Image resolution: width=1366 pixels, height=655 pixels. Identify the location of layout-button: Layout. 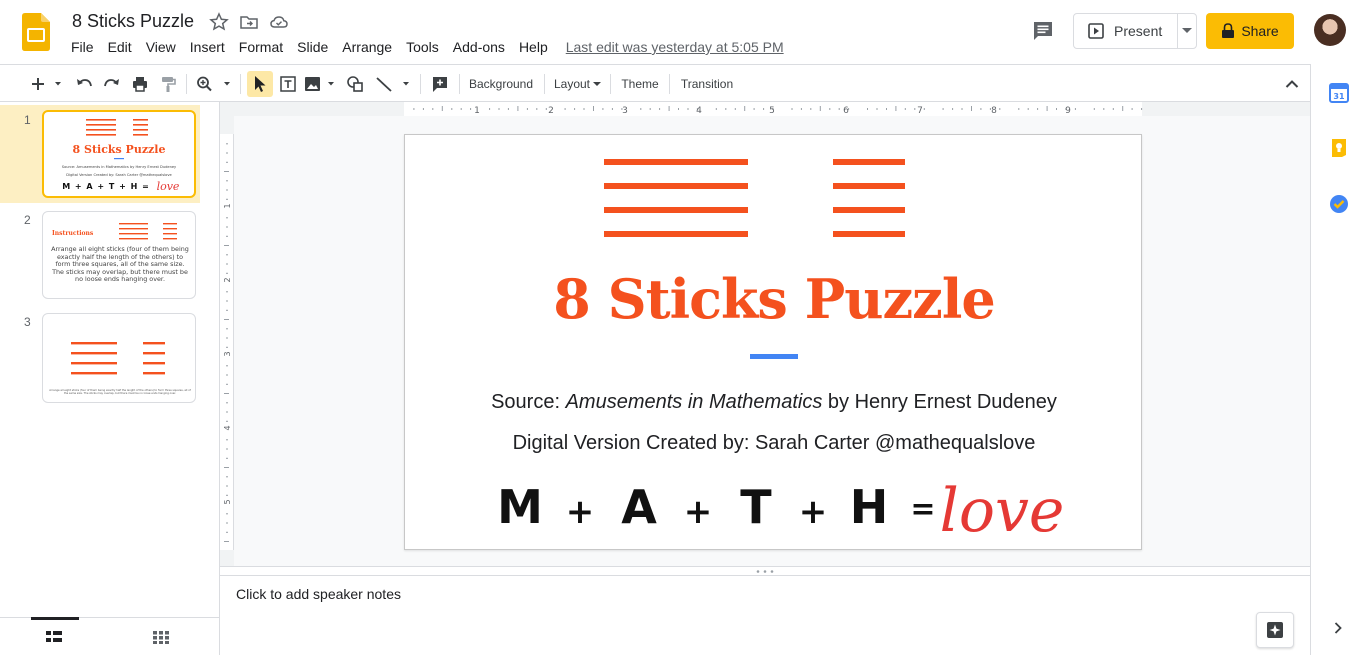
(578, 84).